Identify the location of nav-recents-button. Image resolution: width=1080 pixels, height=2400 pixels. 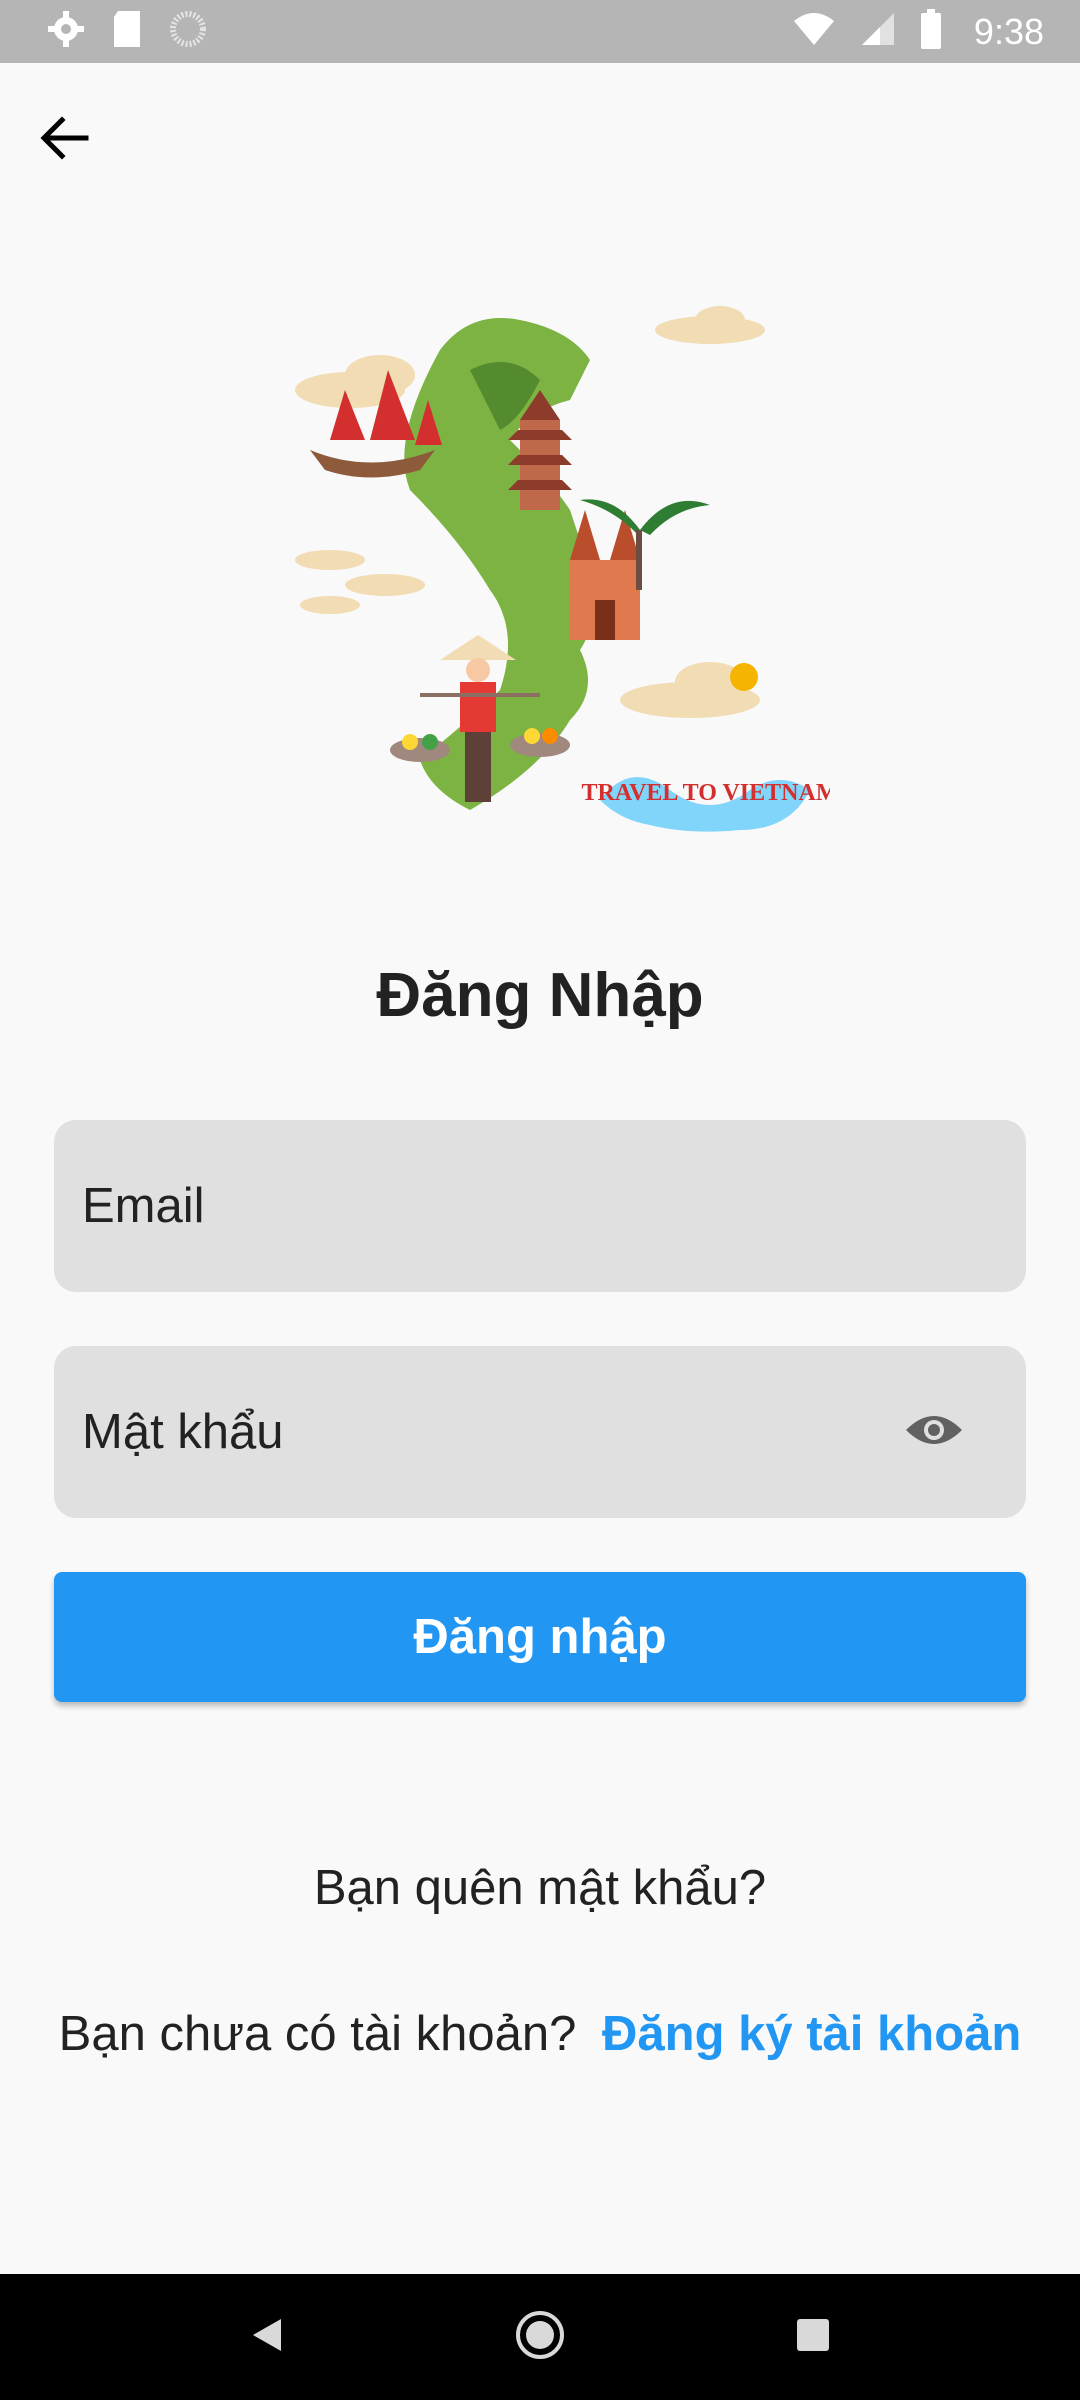
(813, 2337).